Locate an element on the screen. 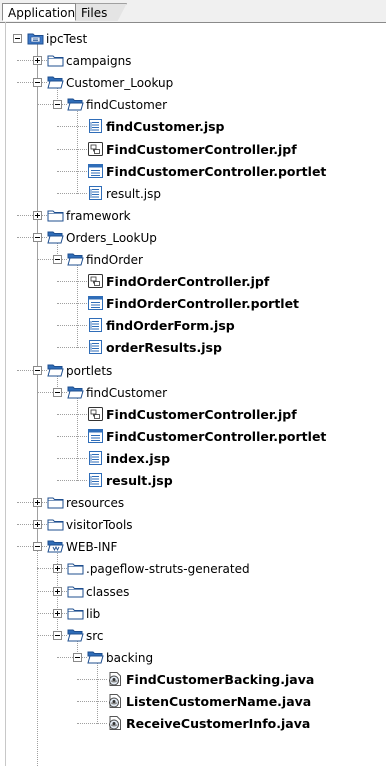 The height and width of the screenshot is (766, 386). tree-item-label: WEB-INF is located at coordinates (92, 547).